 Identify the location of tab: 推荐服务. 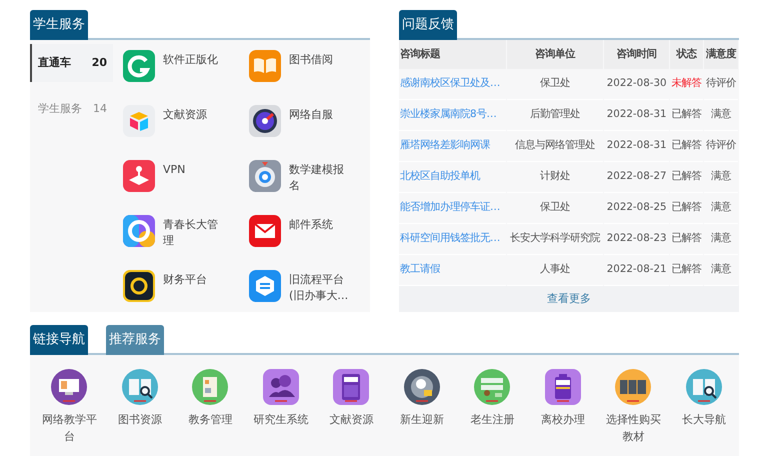
(135, 340).